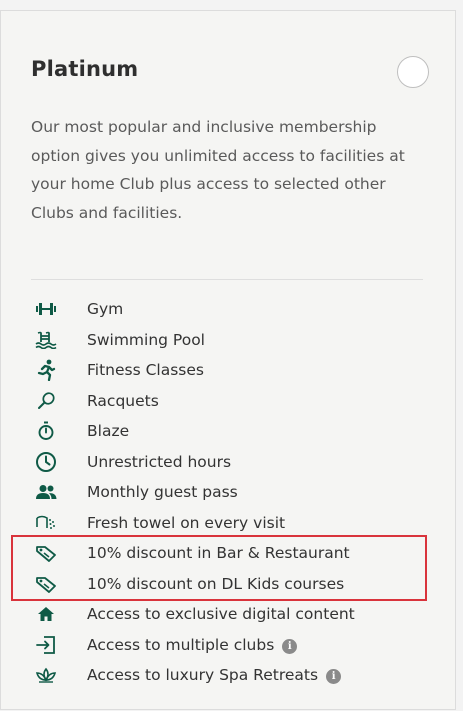 This screenshot has height=711, width=463. I want to click on feature-label: Unrestricted hours, so click(159, 461).